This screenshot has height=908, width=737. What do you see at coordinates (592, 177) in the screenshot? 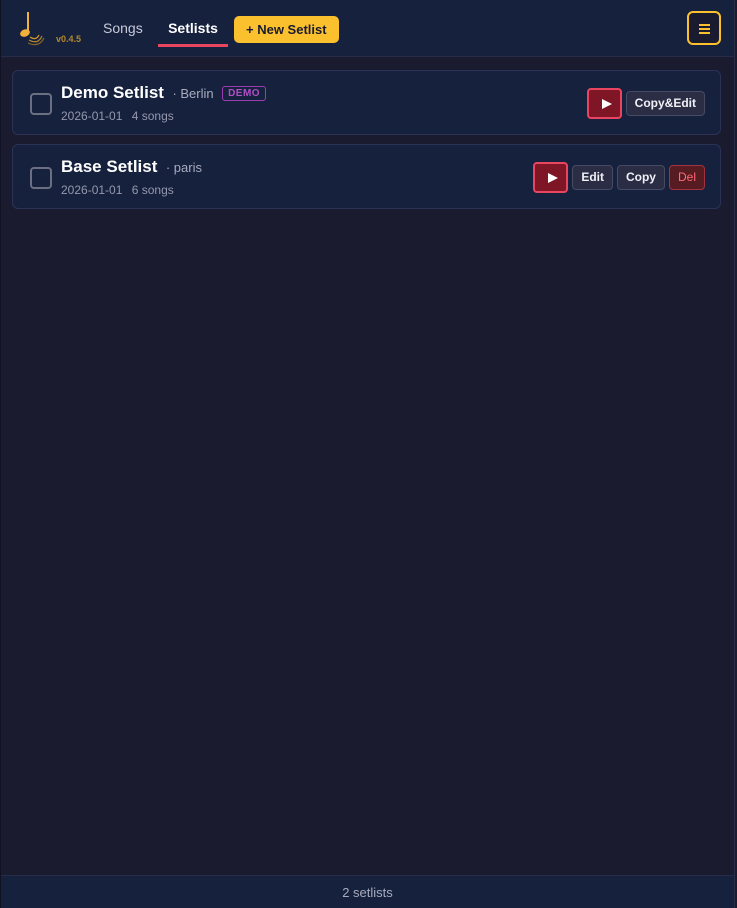
I see `edit-button: Edit` at bounding box center [592, 177].